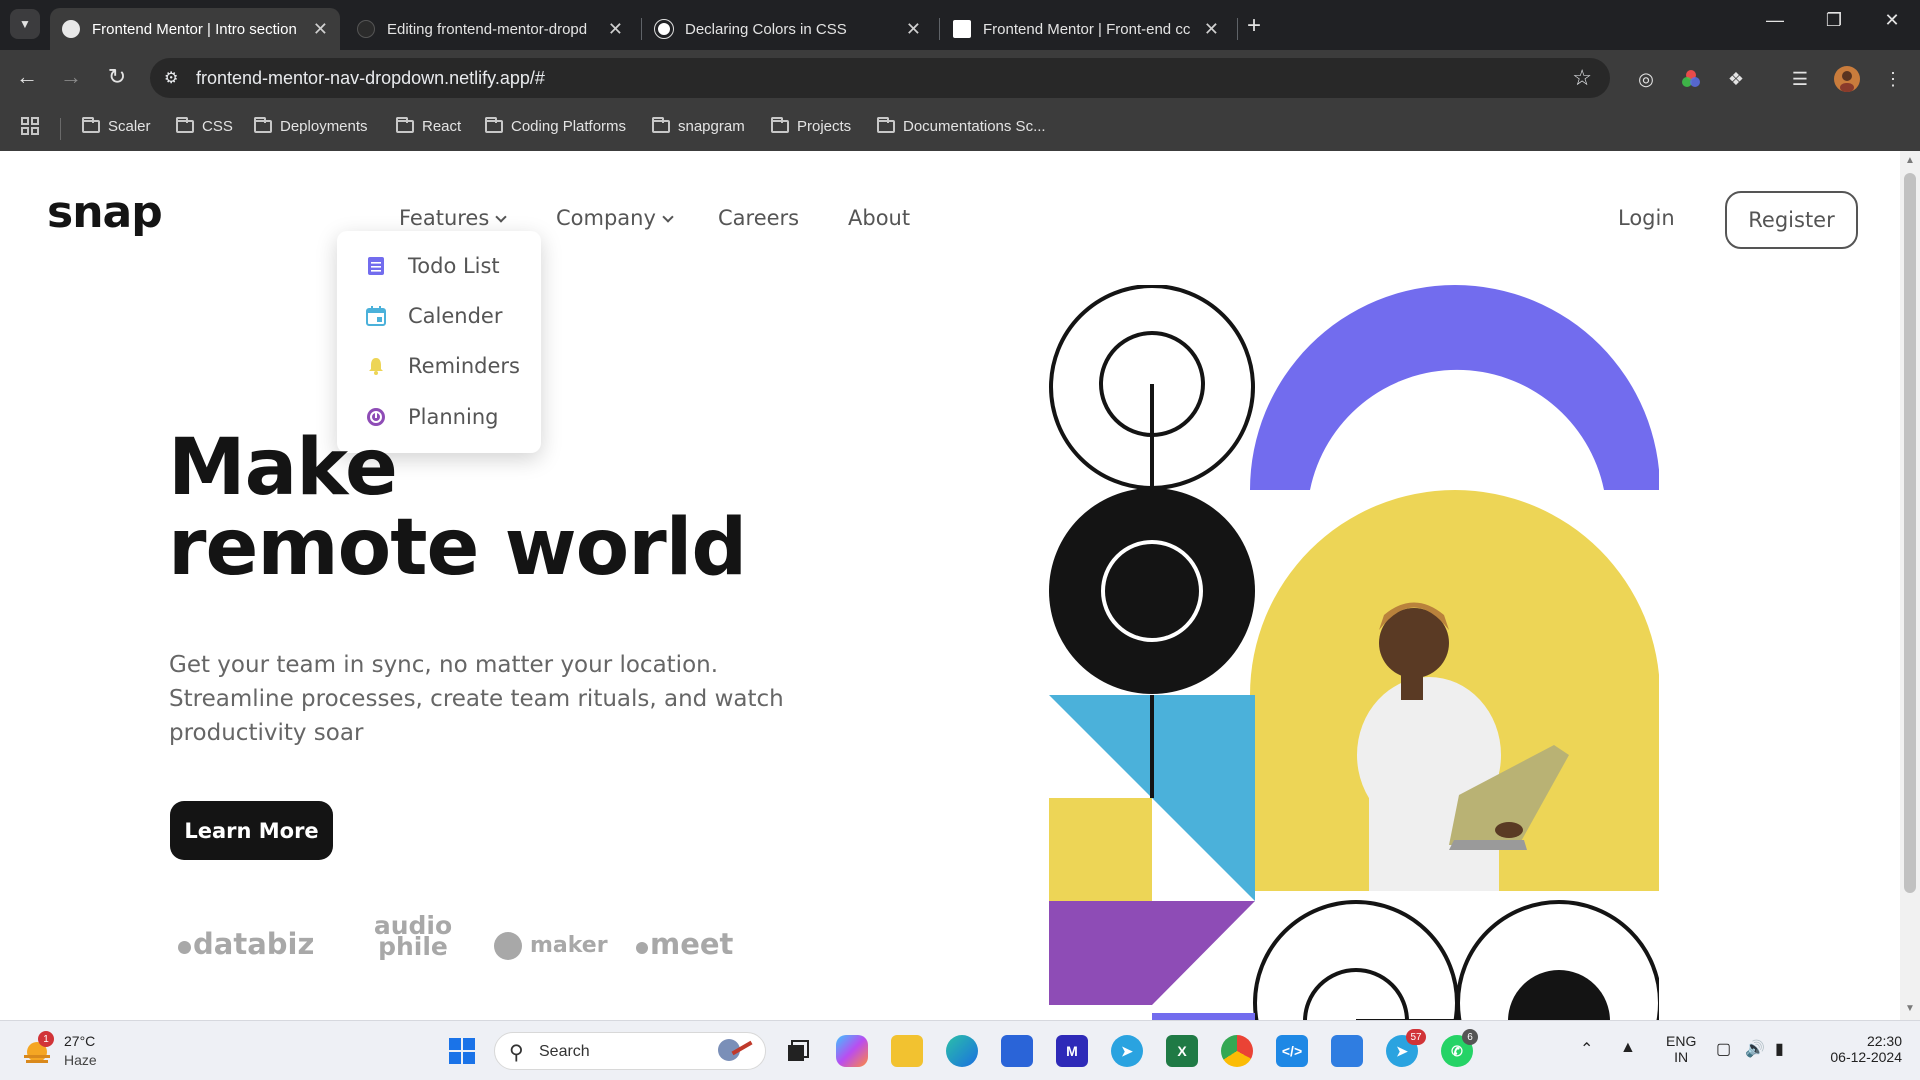 This screenshot has height=1080, width=1920. What do you see at coordinates (1072, 1051) in the screenshot?
I see `vpn-app-icon: M` at bounding box center [1072, 1051].